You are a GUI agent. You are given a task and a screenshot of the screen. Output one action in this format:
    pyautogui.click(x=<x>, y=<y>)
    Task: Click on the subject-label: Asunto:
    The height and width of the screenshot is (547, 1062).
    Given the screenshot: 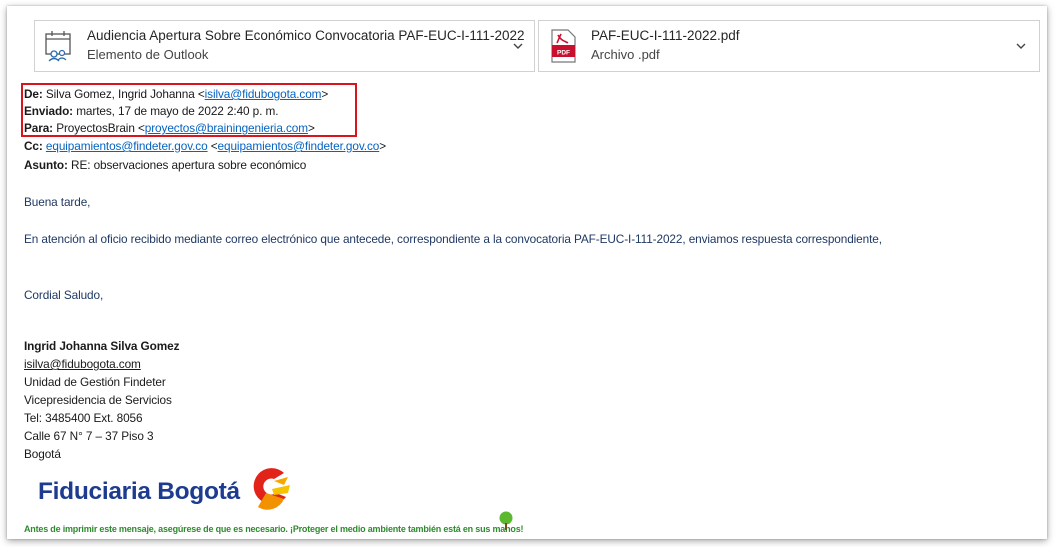 What is the action you would take?
    pyautogui.click(x=46, y=165)
    